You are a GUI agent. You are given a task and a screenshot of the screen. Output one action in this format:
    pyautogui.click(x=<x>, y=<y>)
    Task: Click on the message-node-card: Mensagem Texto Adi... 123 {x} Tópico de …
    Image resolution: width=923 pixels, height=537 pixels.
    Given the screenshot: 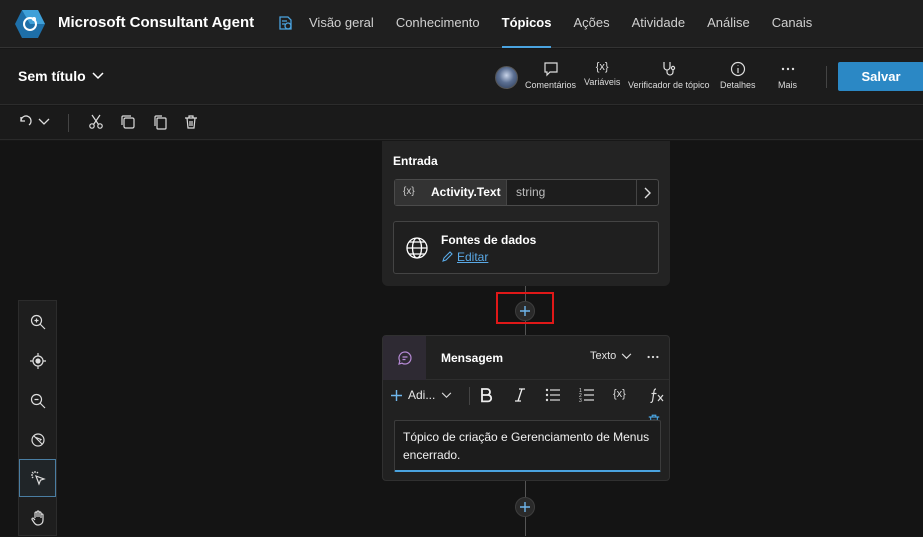 What is the action you would take?
    pyautogui.click(x=526, y=408)
    